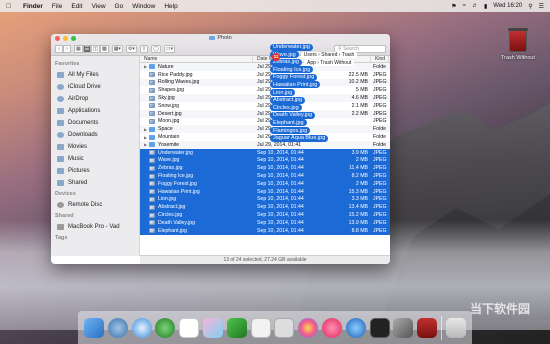 The height and width of the screenshot is (344, 550). Describe the element at coordinates (95, 205) in the screenshot. I see `sidebar-item-remote-disc: Remote Disc` at that location.